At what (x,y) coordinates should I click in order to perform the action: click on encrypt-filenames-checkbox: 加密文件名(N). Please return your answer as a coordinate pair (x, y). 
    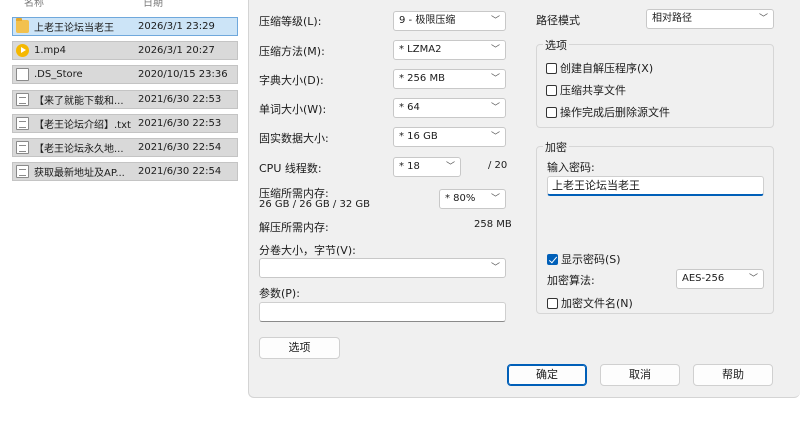
    Looking at the image, I should click on (590, 303).